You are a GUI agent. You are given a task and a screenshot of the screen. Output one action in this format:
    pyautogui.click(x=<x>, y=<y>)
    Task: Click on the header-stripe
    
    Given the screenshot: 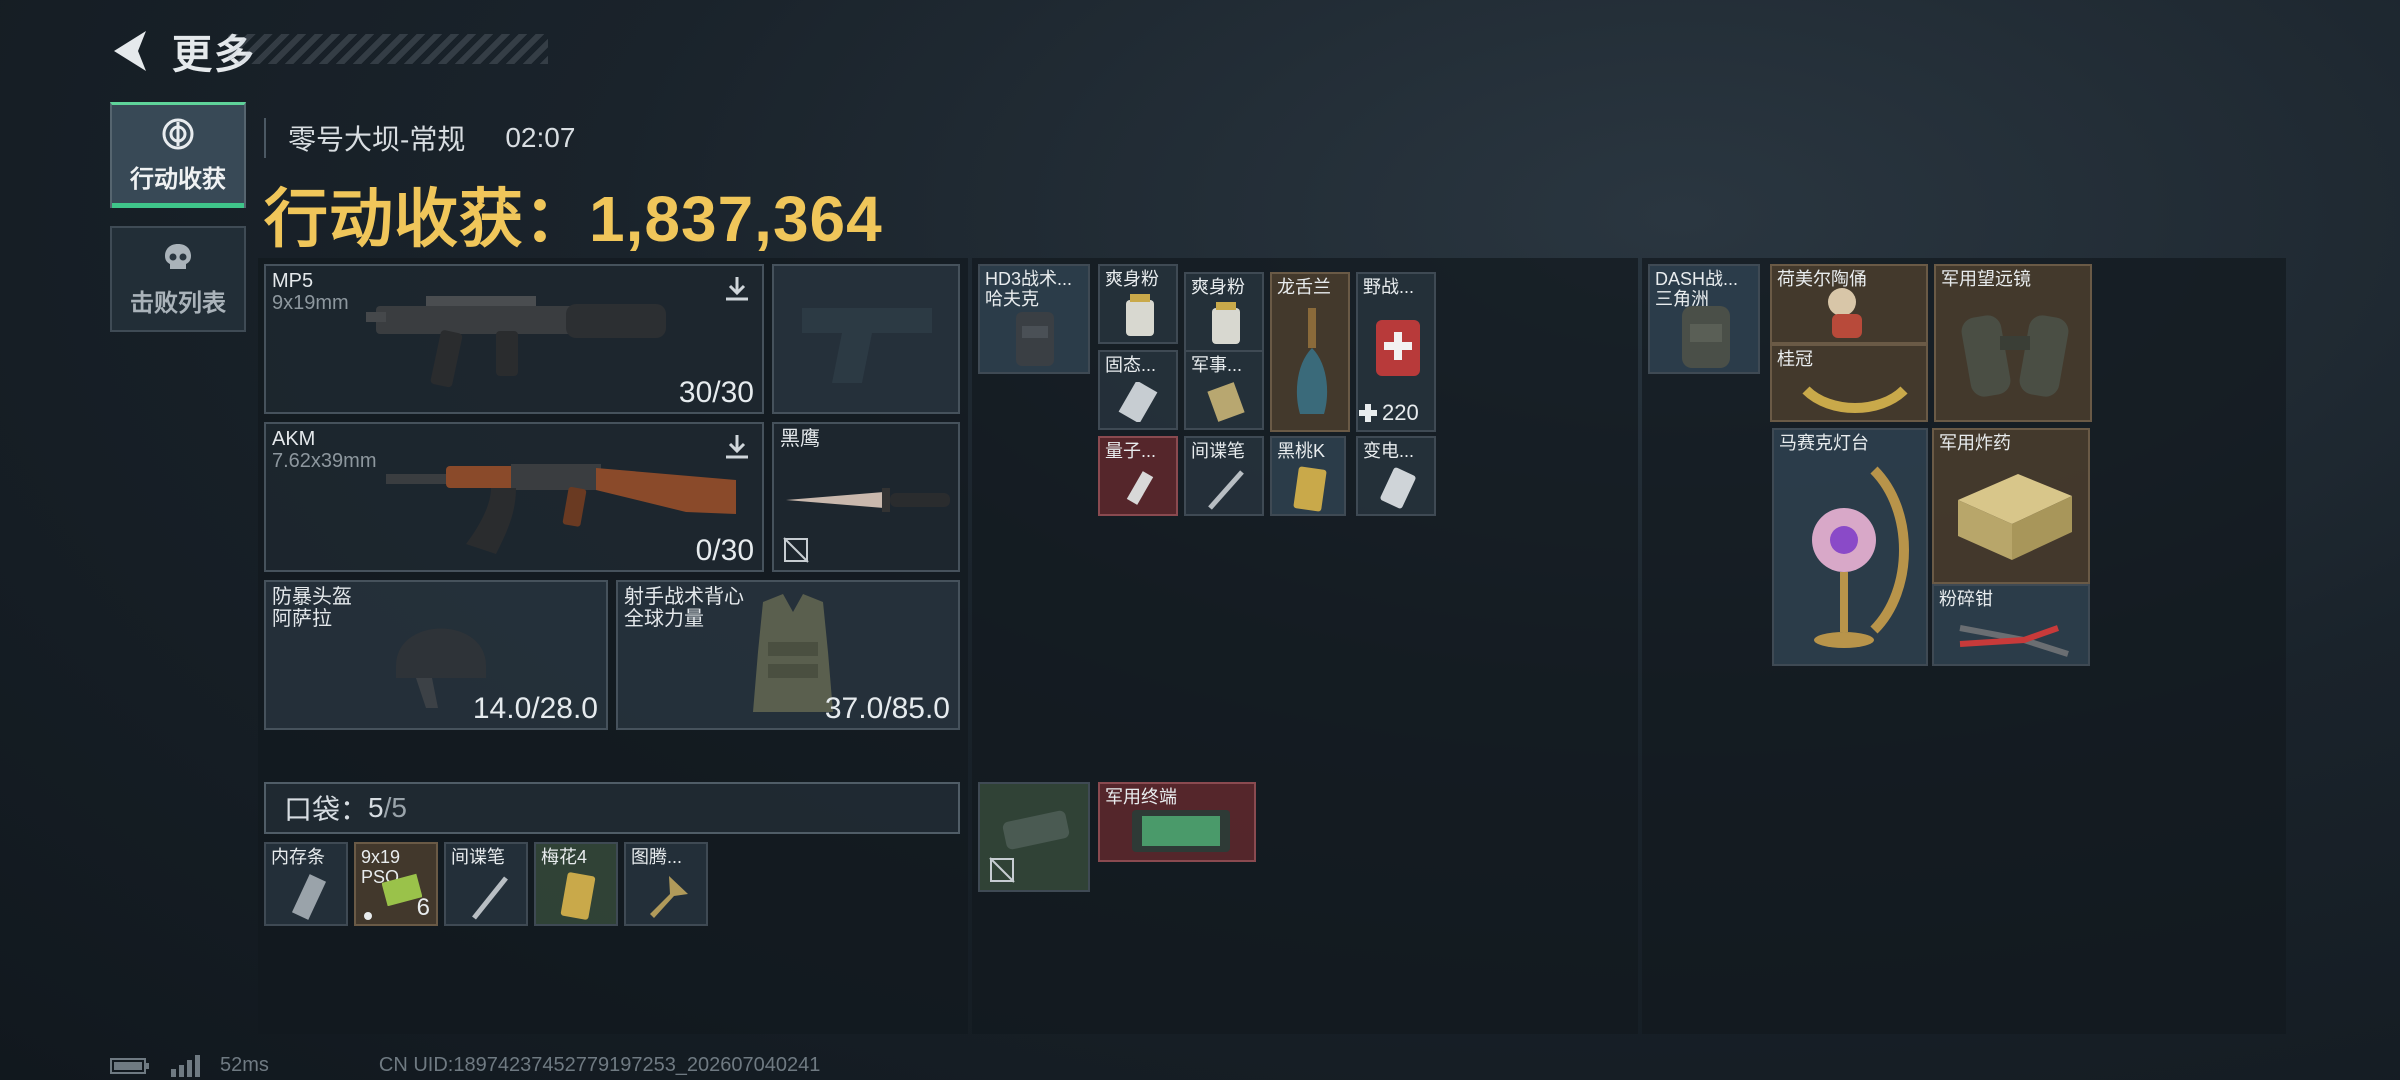 What is the action you would take?
    pyautogui.click(x=388, y=49)
    